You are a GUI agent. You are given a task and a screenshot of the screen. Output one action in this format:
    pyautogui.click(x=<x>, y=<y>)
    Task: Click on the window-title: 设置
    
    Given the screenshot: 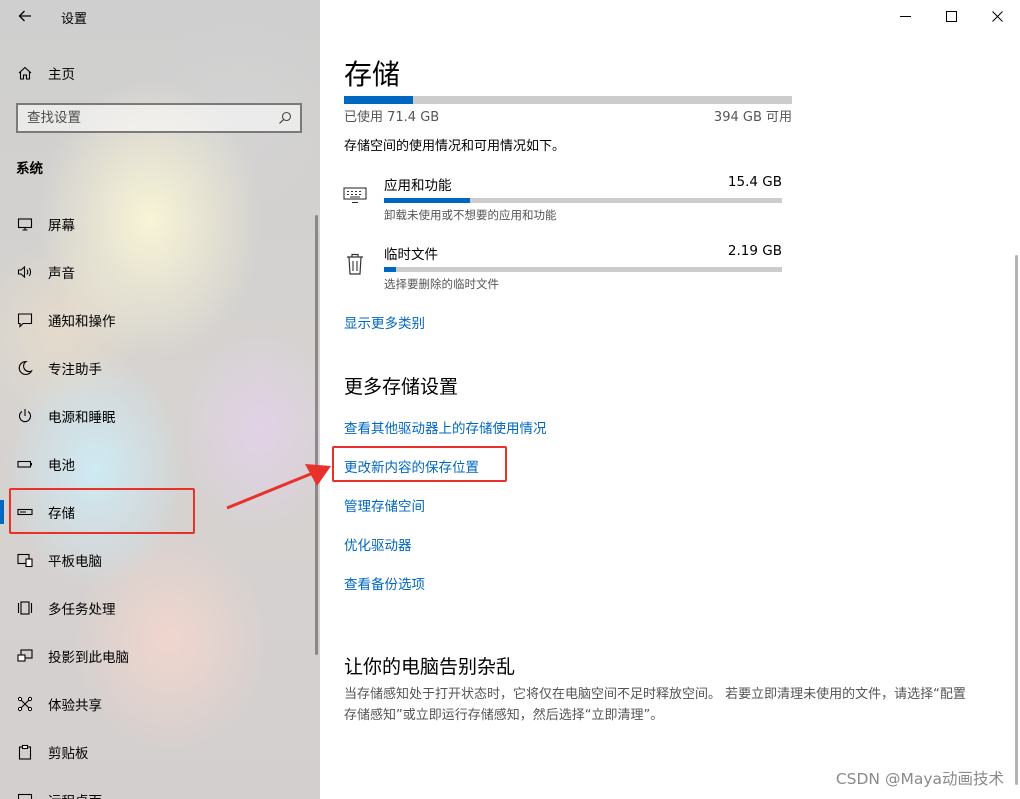 What is the action you would take?
    pyautogui.click(x=74, y=19)
    